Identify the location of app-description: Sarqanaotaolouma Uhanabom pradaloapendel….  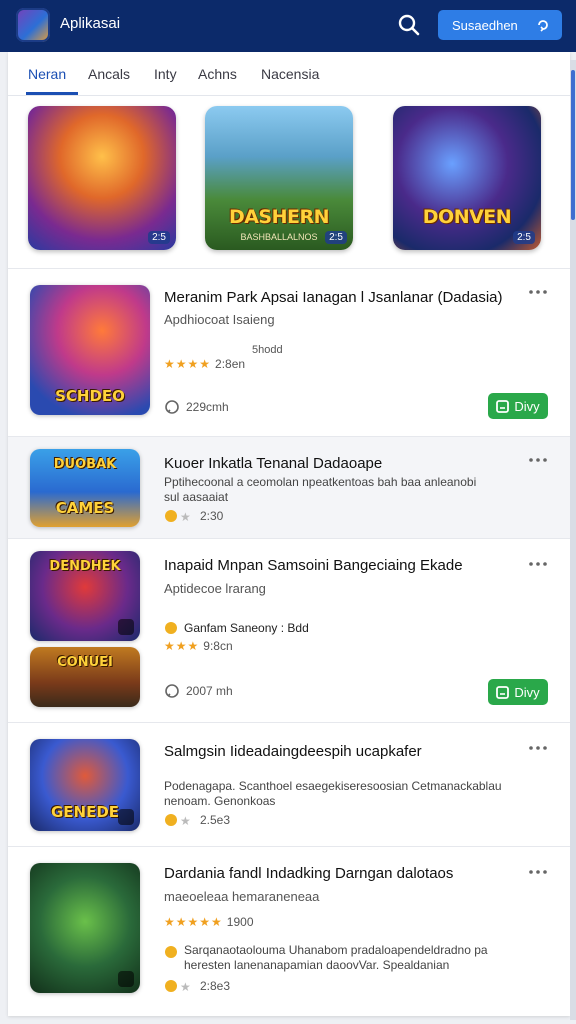
(336, 957).